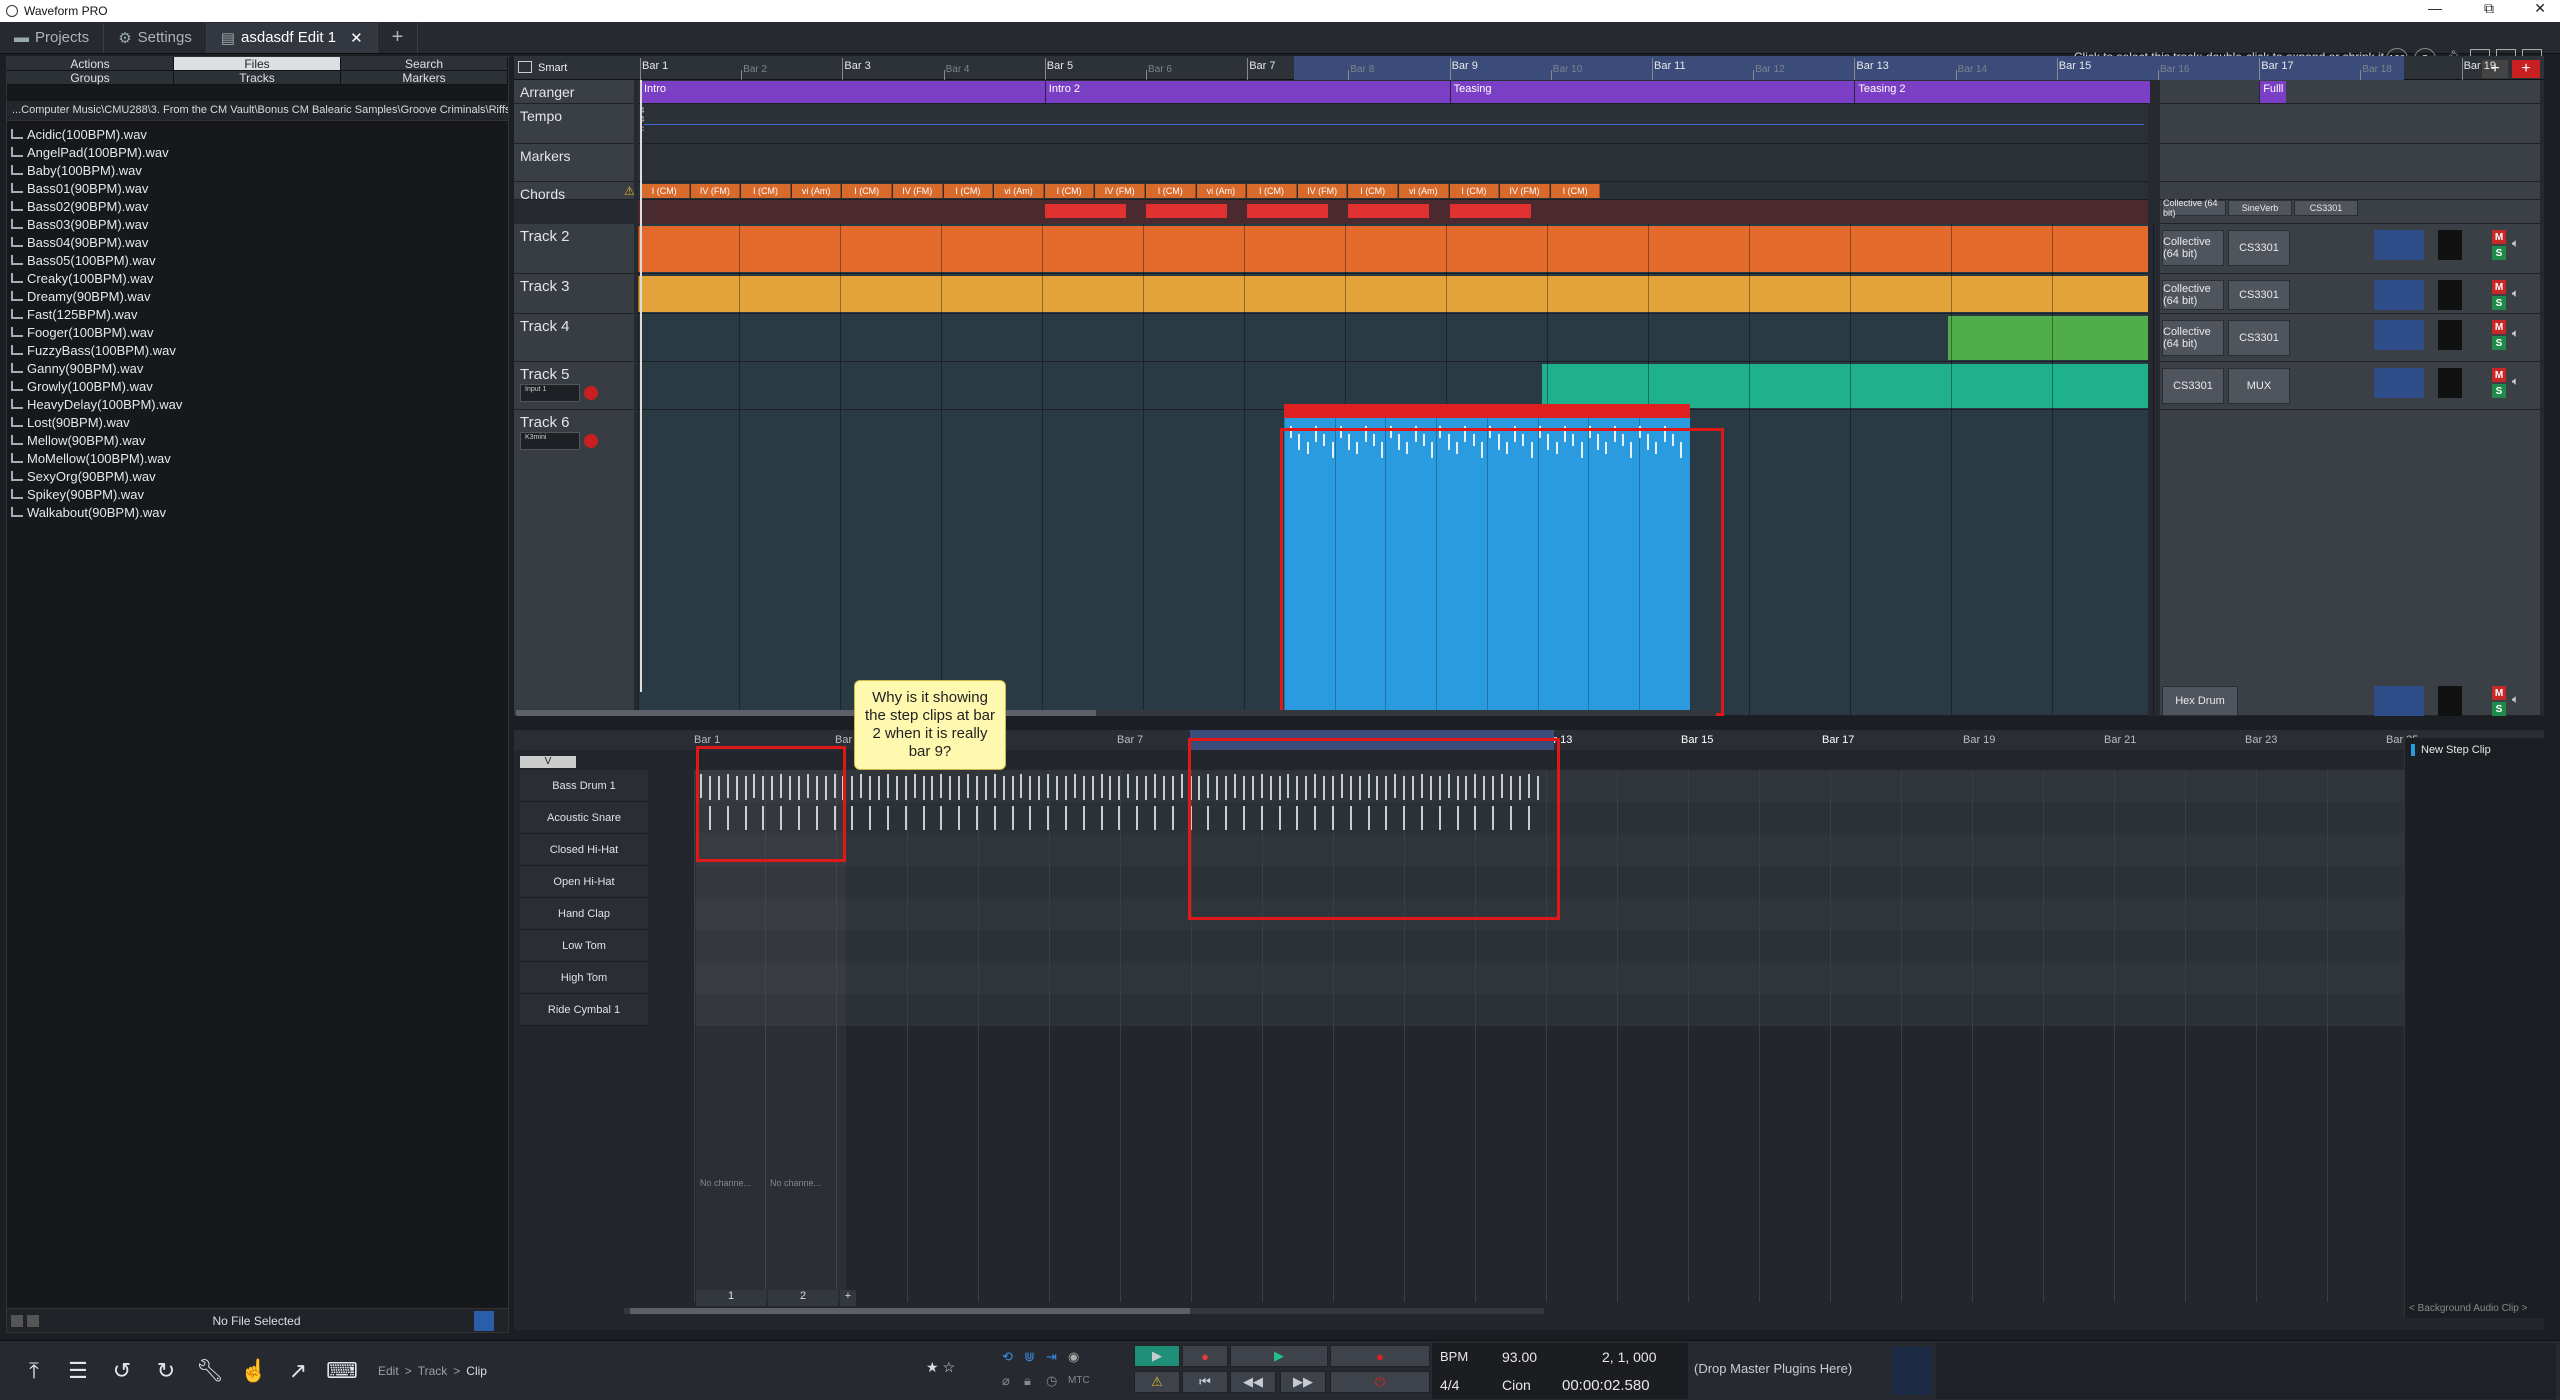 The width and height of the screenshot is (2560, 1400). Describe the element at coordinates (2489, 8) in the screenshot. I see `restore-button: ⧉` at that location.